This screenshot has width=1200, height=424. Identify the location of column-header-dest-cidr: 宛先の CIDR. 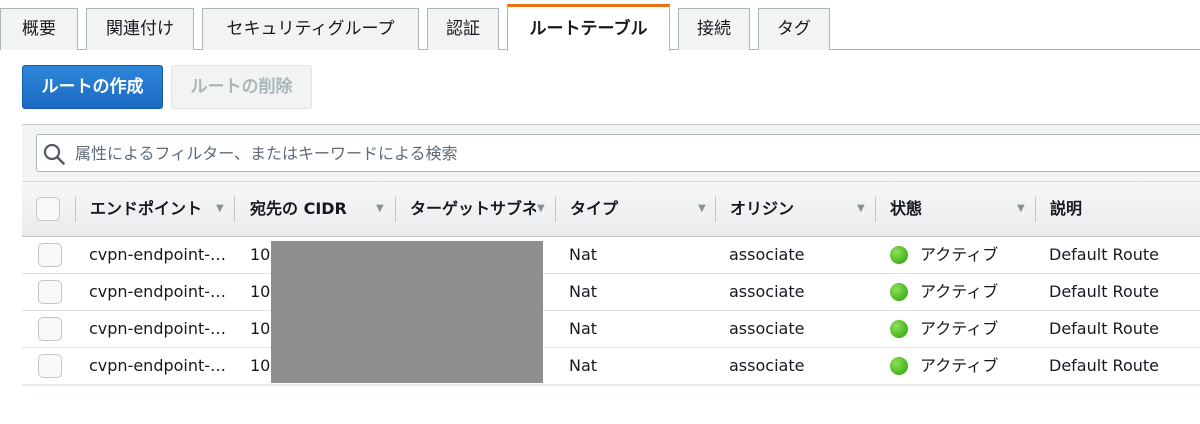
(298, 209).